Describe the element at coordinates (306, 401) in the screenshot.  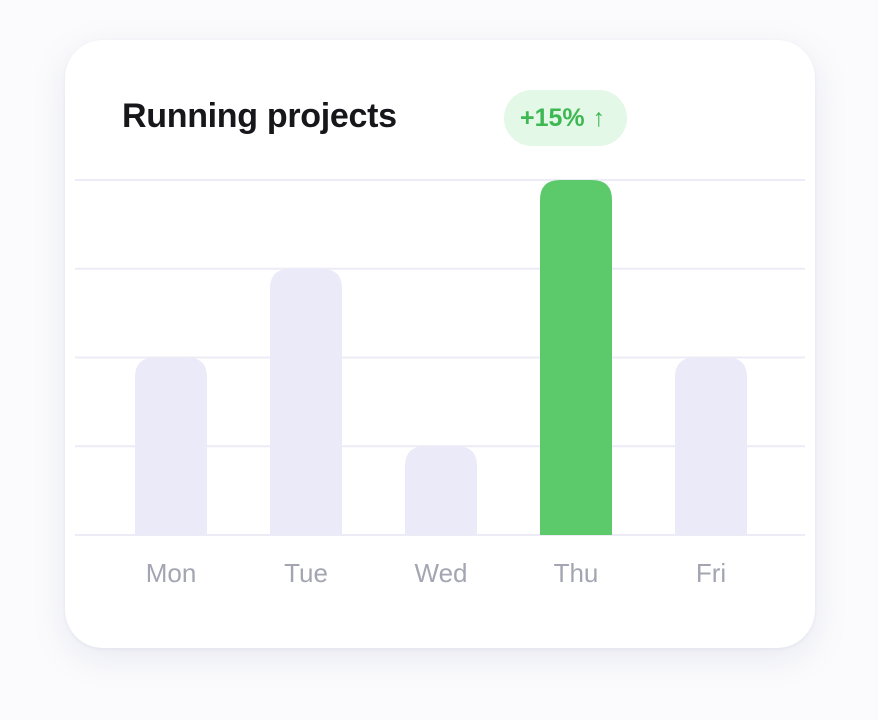
I see `bar-tue` at that location.